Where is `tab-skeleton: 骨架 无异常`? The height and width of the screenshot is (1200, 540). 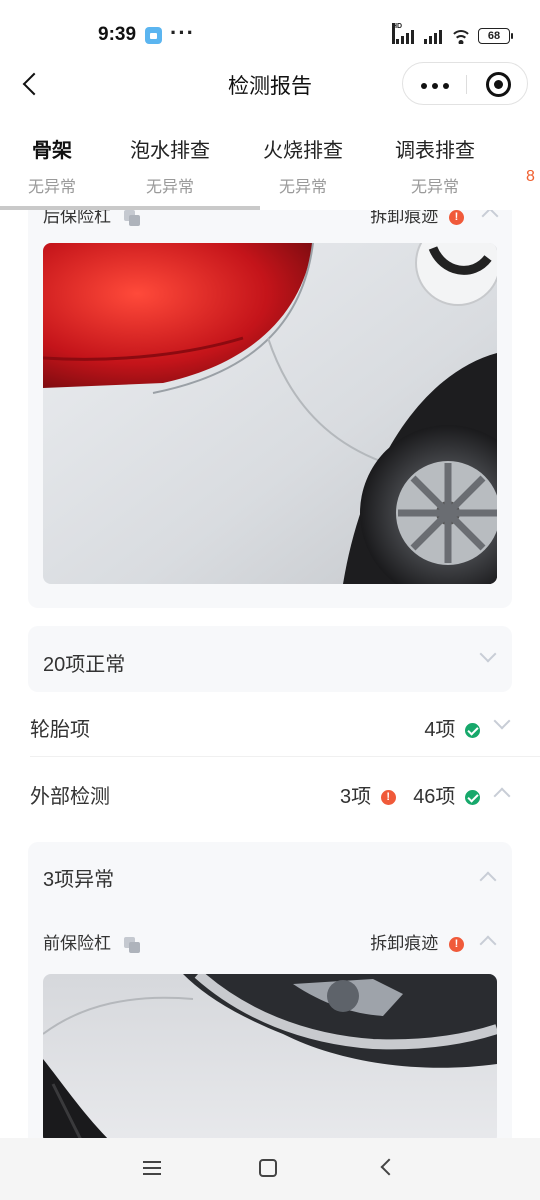 tab-skeleton: 骨架 无异常 is located at coordinates (56, 165).